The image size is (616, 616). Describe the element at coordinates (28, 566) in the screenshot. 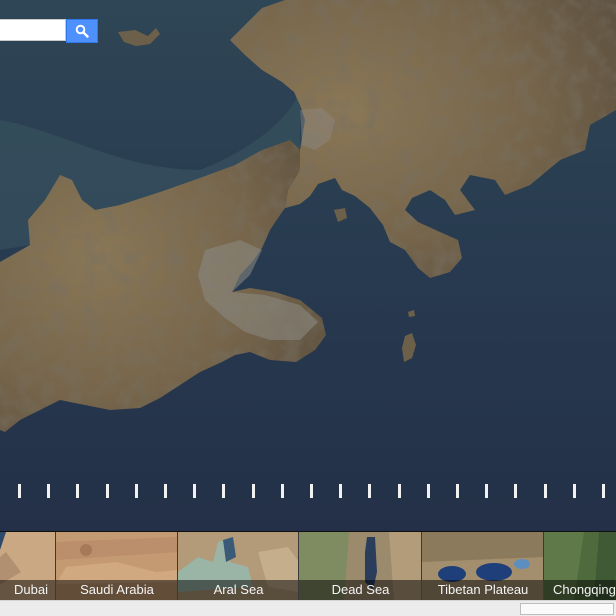

I see `place-thumb-dubai: Dubai` at that location.